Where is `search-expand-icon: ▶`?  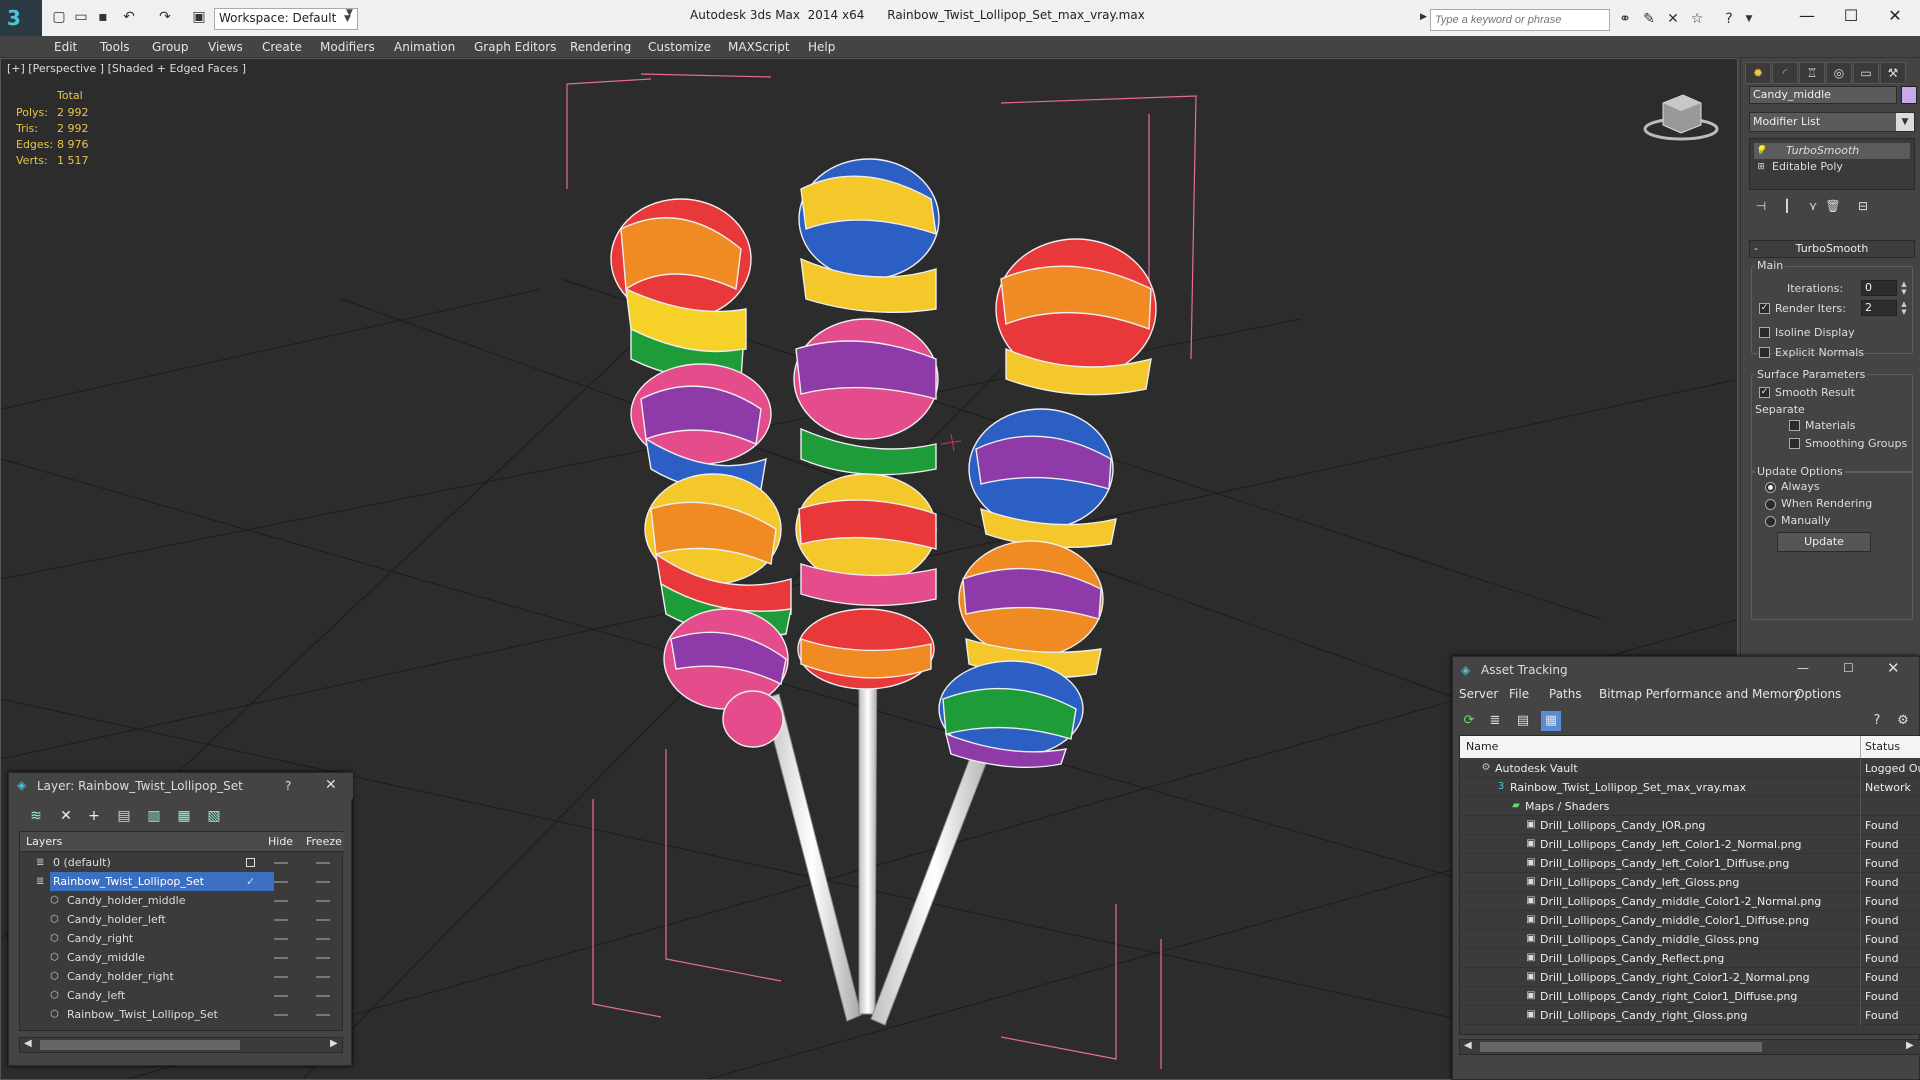 search-expand-icon: ▶ is located at coordinates (1423, 17).